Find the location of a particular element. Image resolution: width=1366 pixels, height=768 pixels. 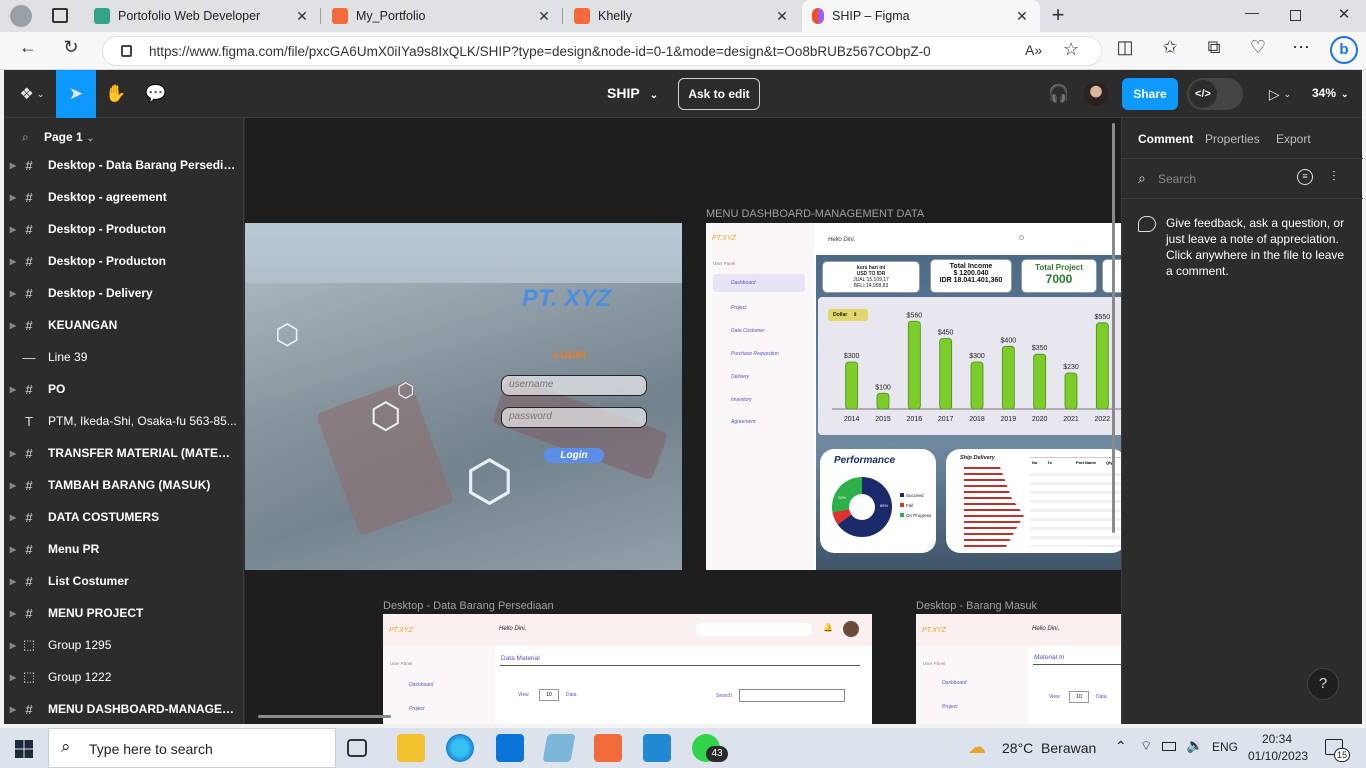

favorites-icon: ✩ is located at coordinates (1170, 47).